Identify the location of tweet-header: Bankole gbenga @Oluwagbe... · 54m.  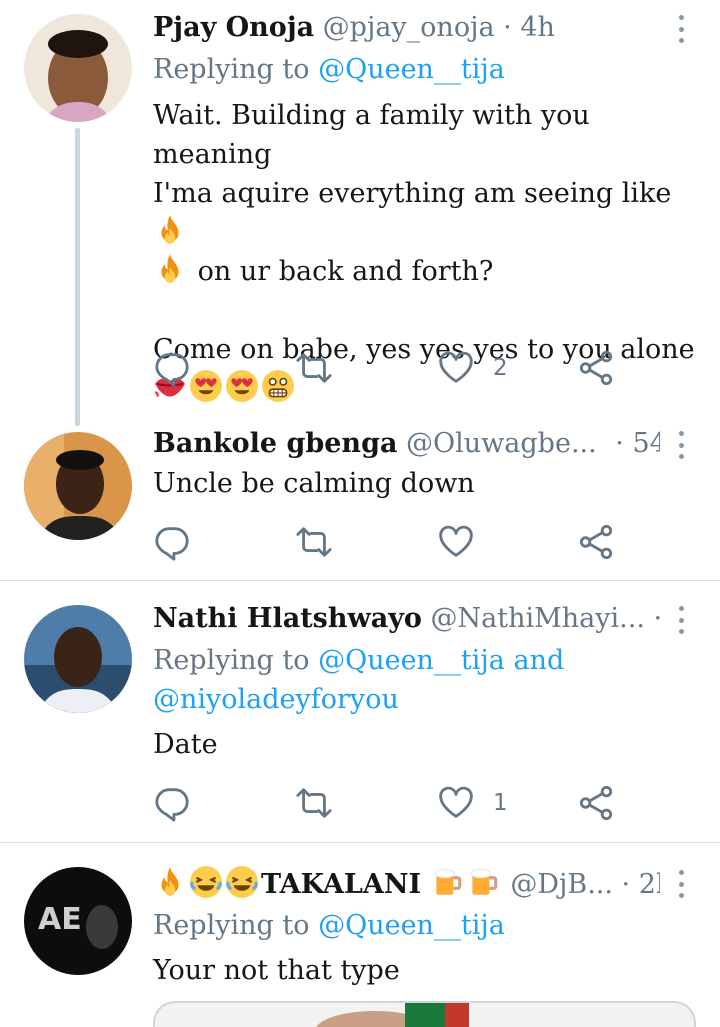
(406, 444).